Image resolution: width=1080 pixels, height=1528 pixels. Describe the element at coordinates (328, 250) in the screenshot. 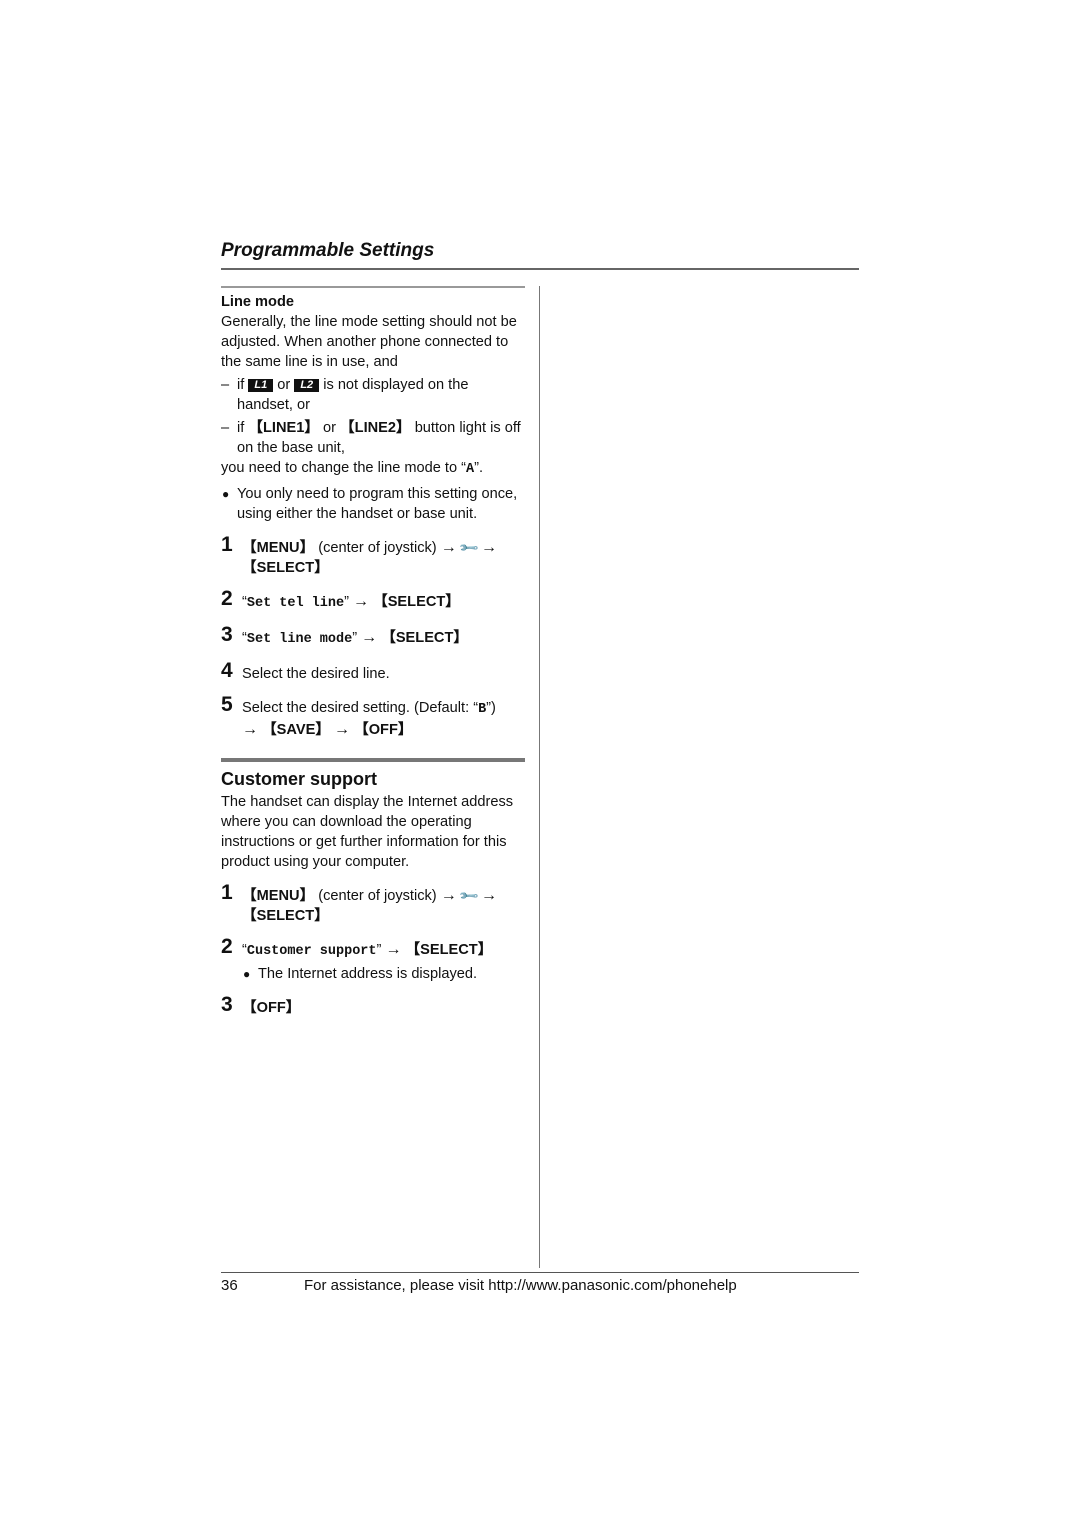

I see `page-title: Programmable Settings` at that location.